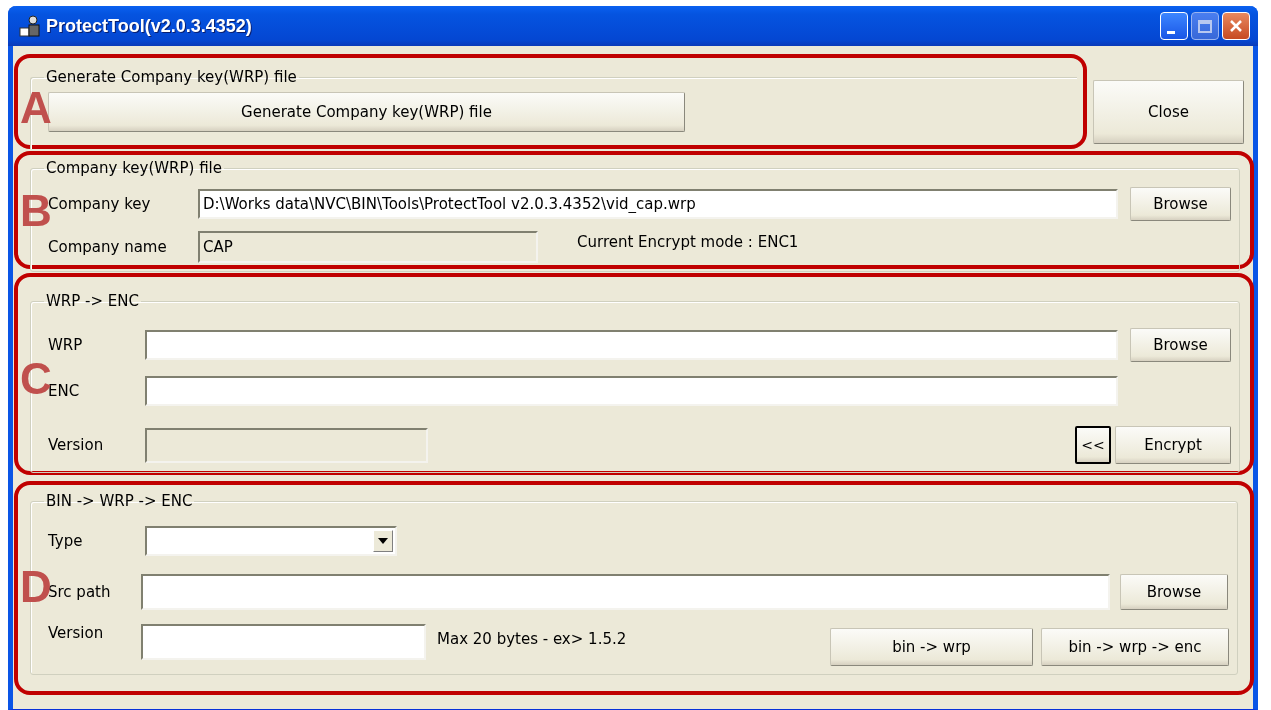  What do you see at coordinates (134, 168) in the screenshot?
I see `group-title: Company key(WRP) file` at bounding box center [134, 168].